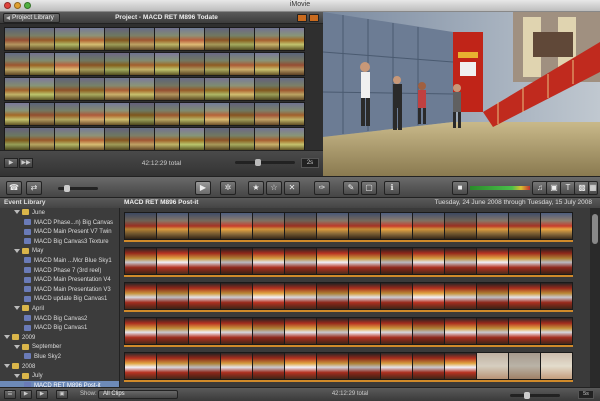  What do you see at coordinates (351, 188) in the screenshot?
I see `color-edit-button: ✎` at bounding box center [351, 188].